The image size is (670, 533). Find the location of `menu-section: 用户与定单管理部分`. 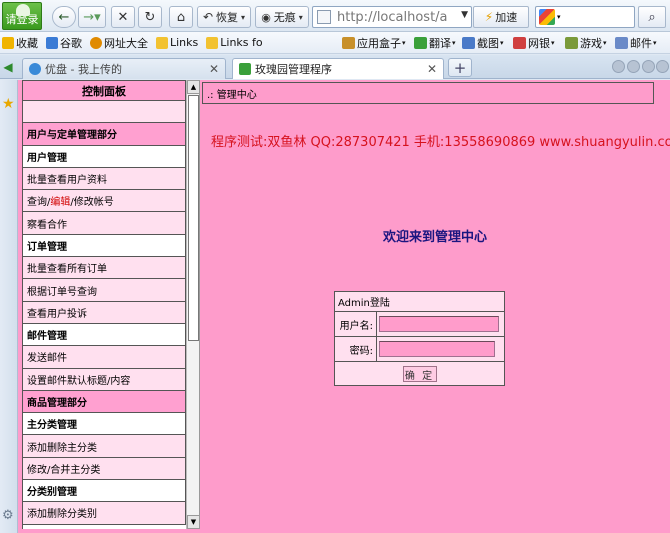

menu-section: 用户与定单管理部分 is located at coordinates (104, 134).